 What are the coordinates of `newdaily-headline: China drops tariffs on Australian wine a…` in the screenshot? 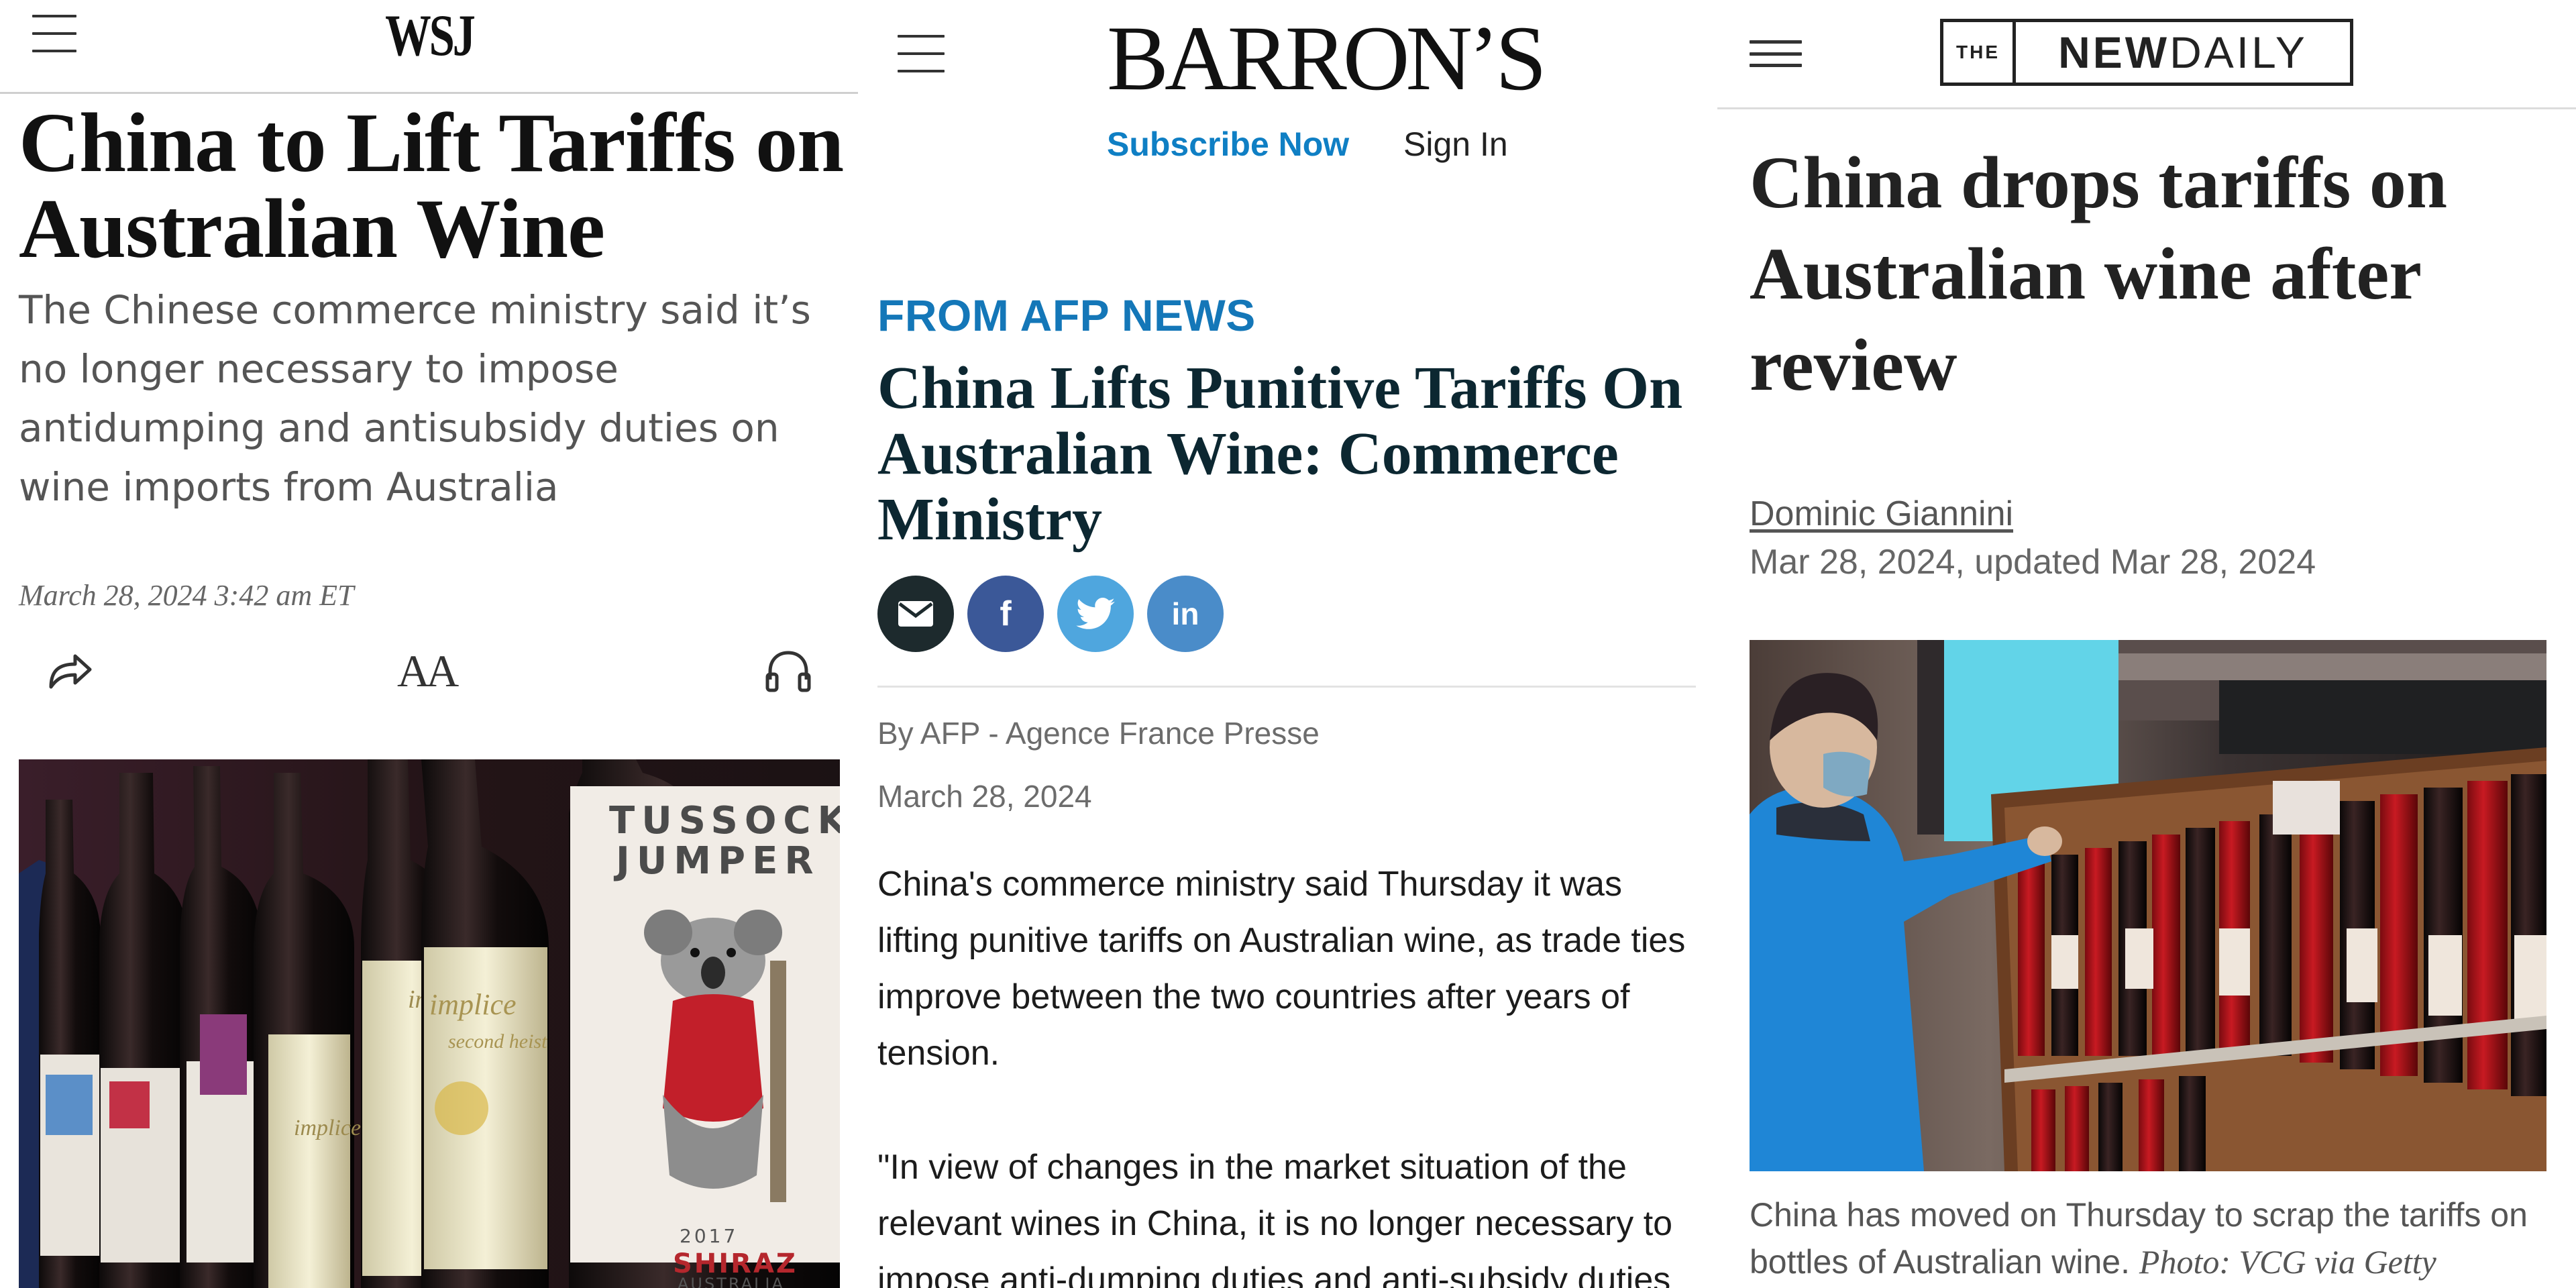 It's located at (2099, 274).